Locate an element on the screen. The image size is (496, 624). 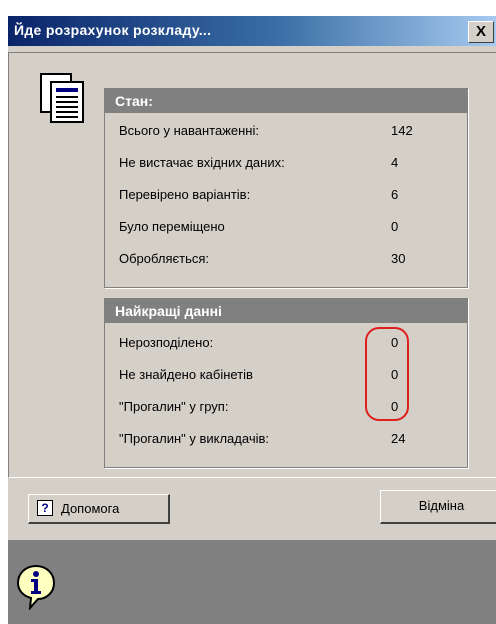
best-row-teacher-gaps: "Прогалин" у викладачів: 24 is located at coordinates (289, 439).